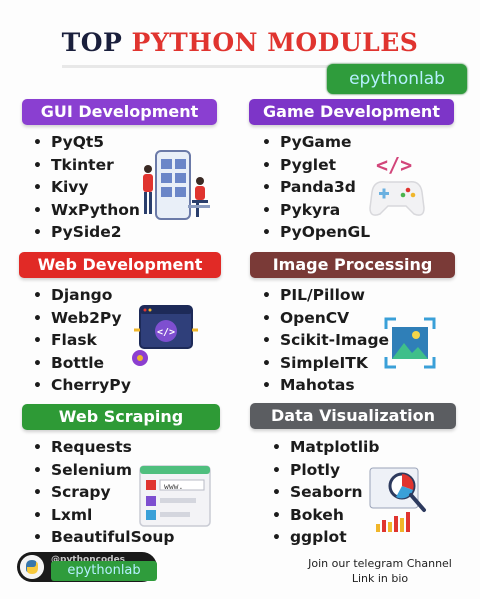 This screenshot has height=599, width=480. I want to click on footer-watermark-text: epythonlab, so click(104, 570).